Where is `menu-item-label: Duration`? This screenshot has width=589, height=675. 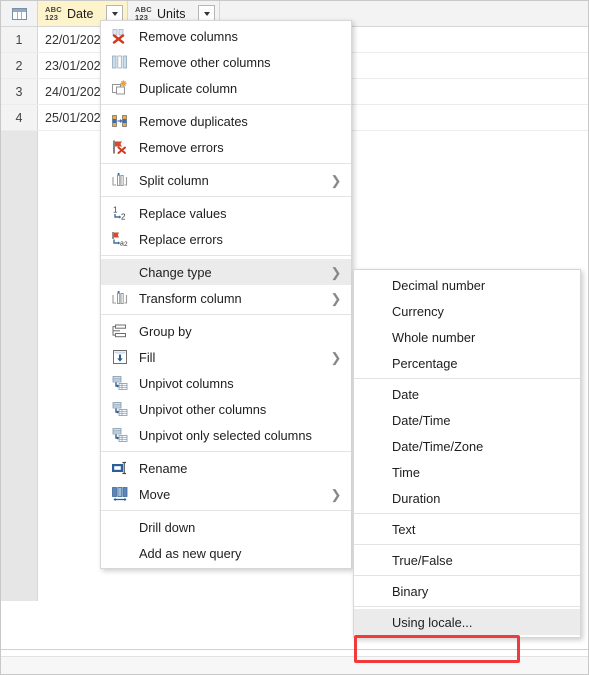 menu-item-label: Duration is located at coordinates (416, 498).